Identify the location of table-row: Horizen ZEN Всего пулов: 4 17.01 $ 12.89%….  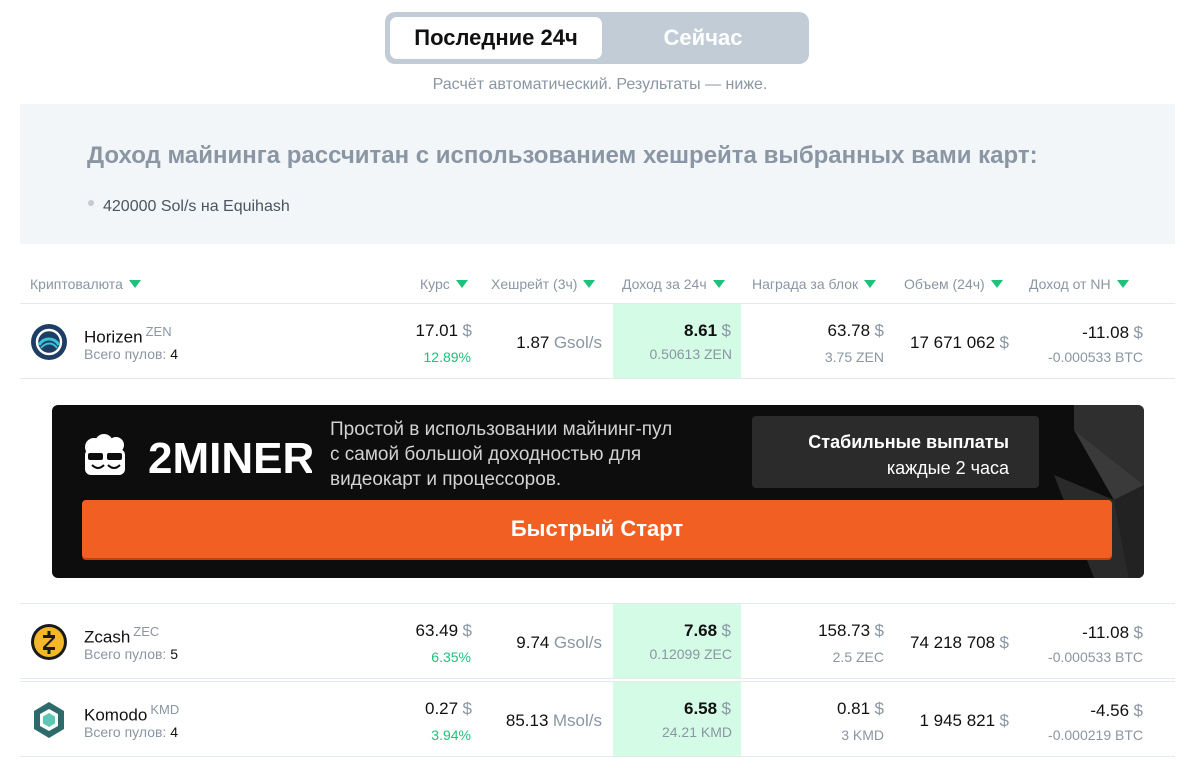
(597, 341).